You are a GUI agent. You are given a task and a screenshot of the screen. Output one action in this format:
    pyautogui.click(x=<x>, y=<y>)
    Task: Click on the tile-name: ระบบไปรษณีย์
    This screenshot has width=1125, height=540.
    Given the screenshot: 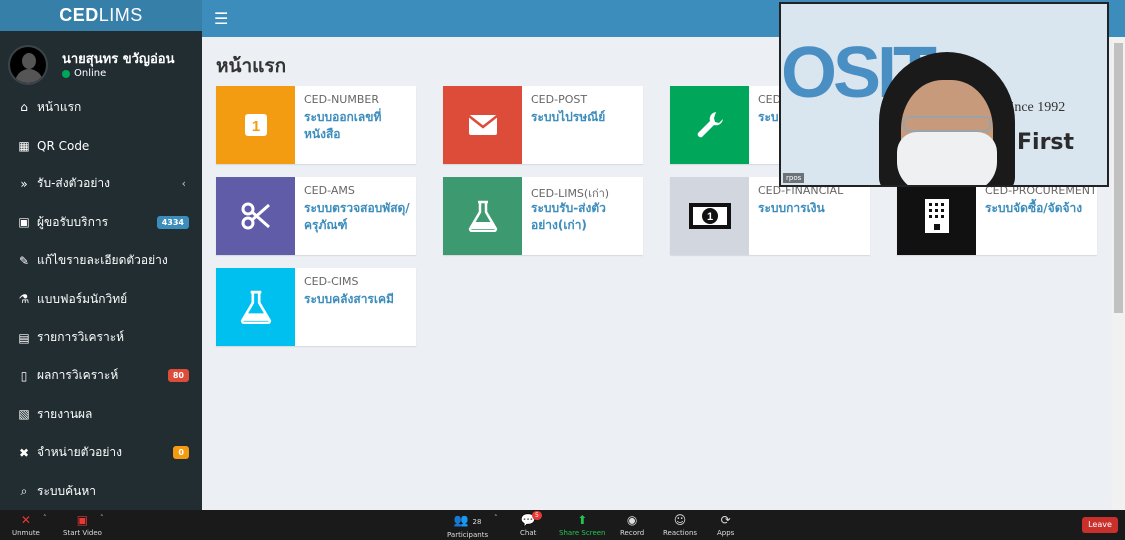 What is the action you would take?
    pyautogui.click(x=568, y=117)
    